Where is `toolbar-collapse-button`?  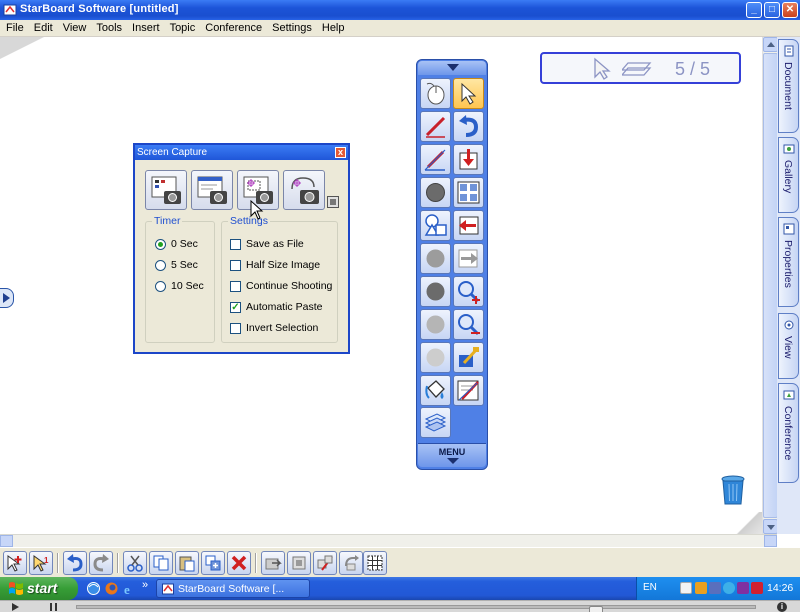 toolbar-collapse-button is located at coordinates (452, 68).